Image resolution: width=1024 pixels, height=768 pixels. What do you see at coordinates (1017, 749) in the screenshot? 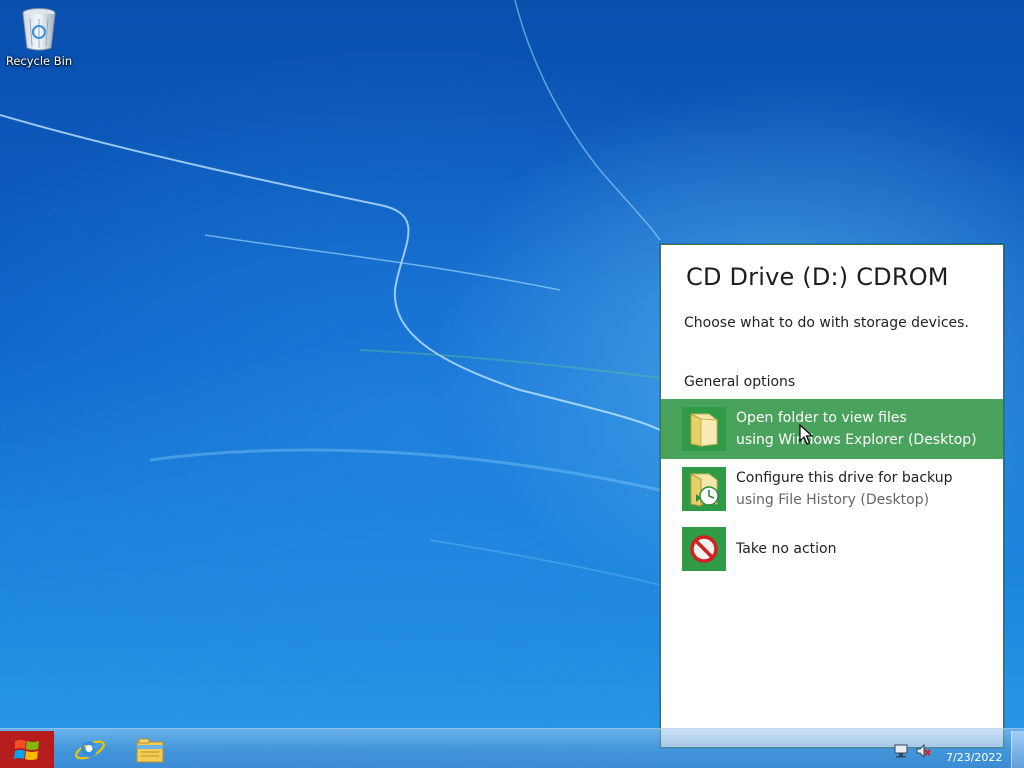
I see `show-desktop-button` at bounding box center [1017, 749].